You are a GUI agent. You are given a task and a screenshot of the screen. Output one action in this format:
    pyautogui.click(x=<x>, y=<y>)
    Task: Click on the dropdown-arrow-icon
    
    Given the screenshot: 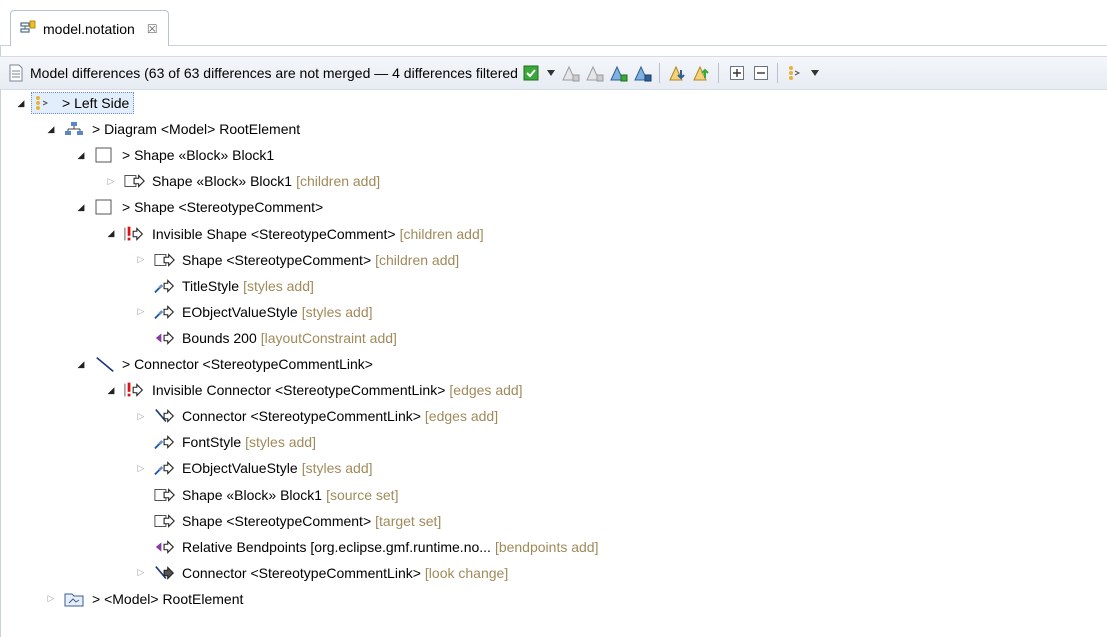 What is the action you would take?
    pyautogui.click(x=551, y=73)
    